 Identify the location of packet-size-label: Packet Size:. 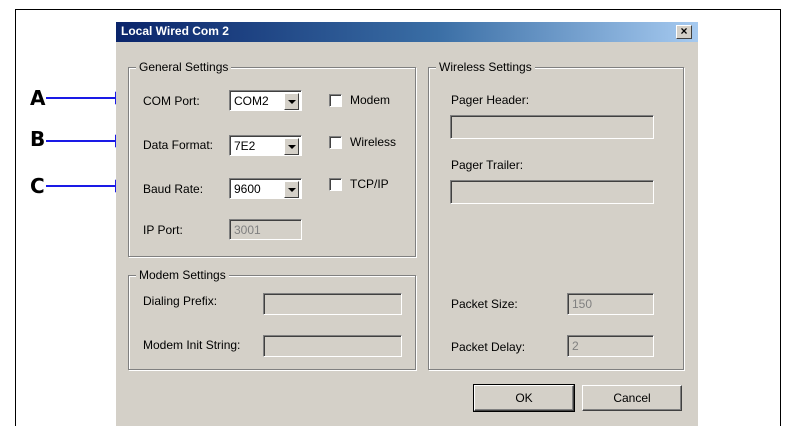
(484, 304).